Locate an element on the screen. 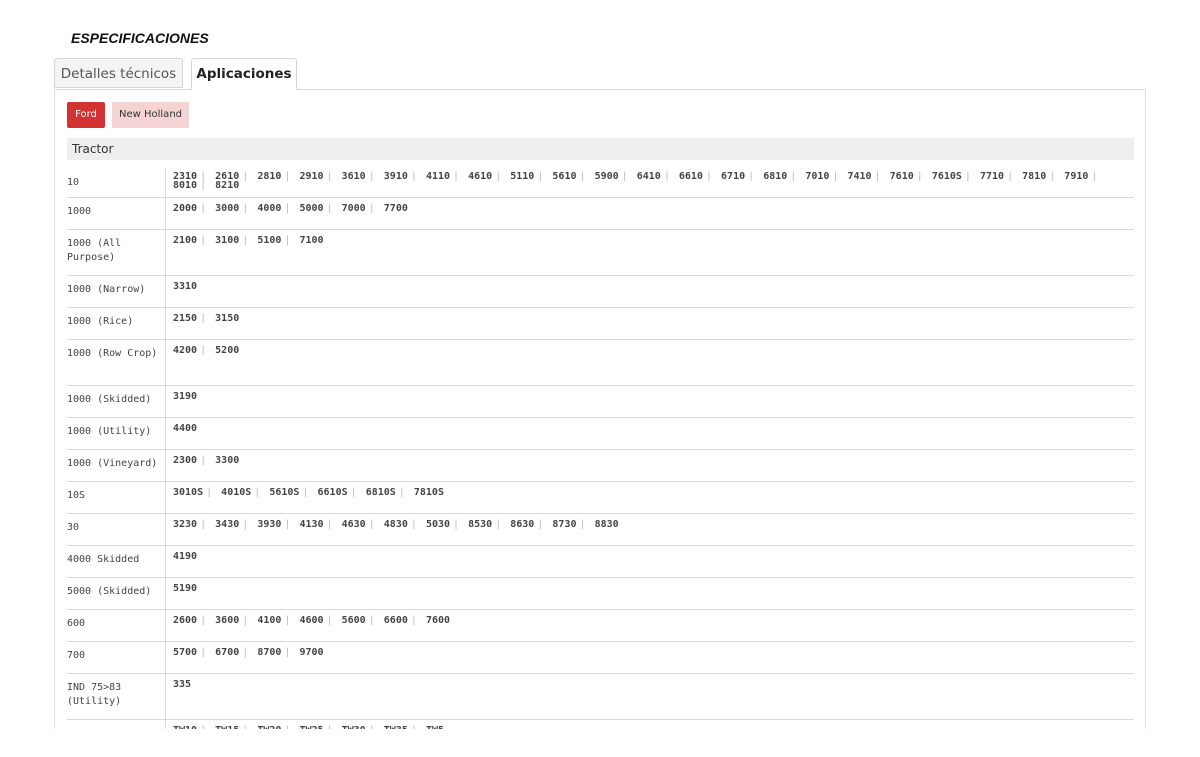 The height and width of the screenshot is (757, 1200). application-list: TW10| TW15| TW20| TW25| TW30| TW35| TW5 is located at coordinates (648, 726).